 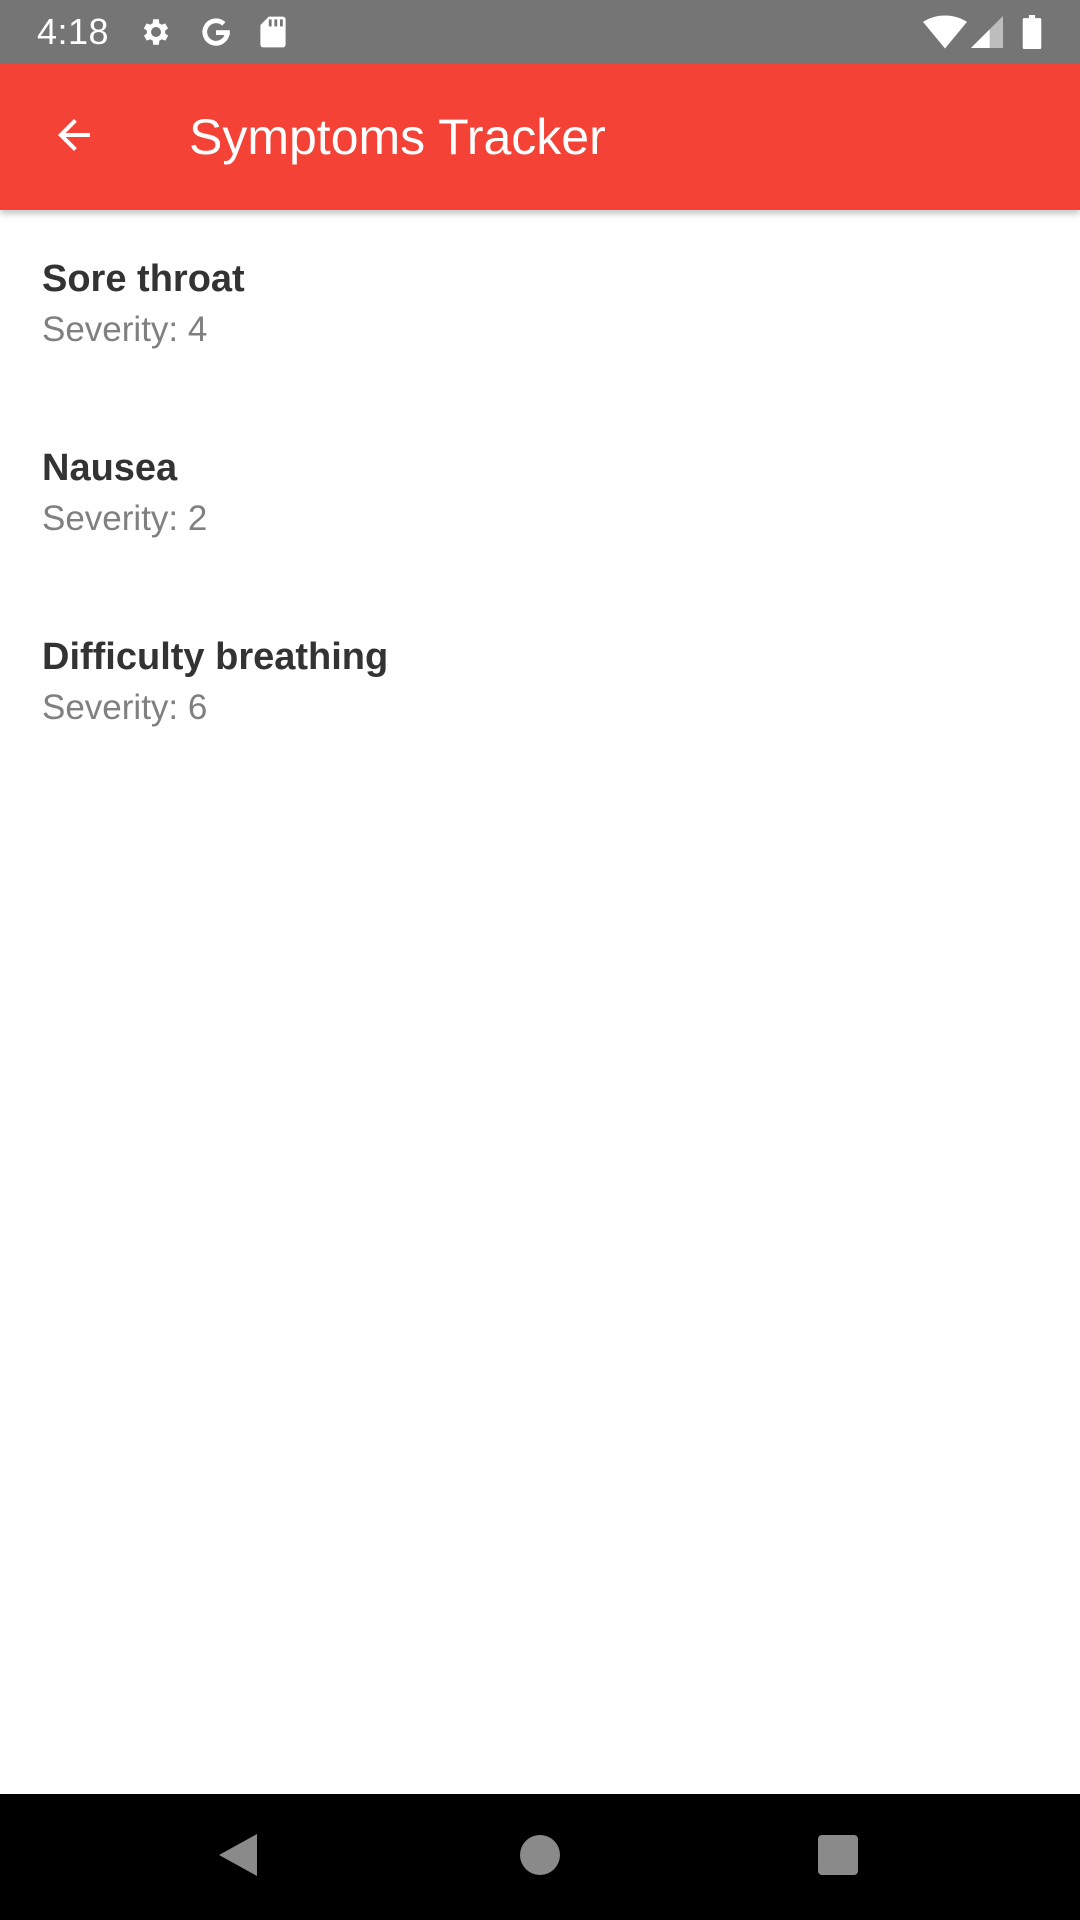 I want to click on list-item: Sore throat Severity: 4, so click(x=540, y=304).